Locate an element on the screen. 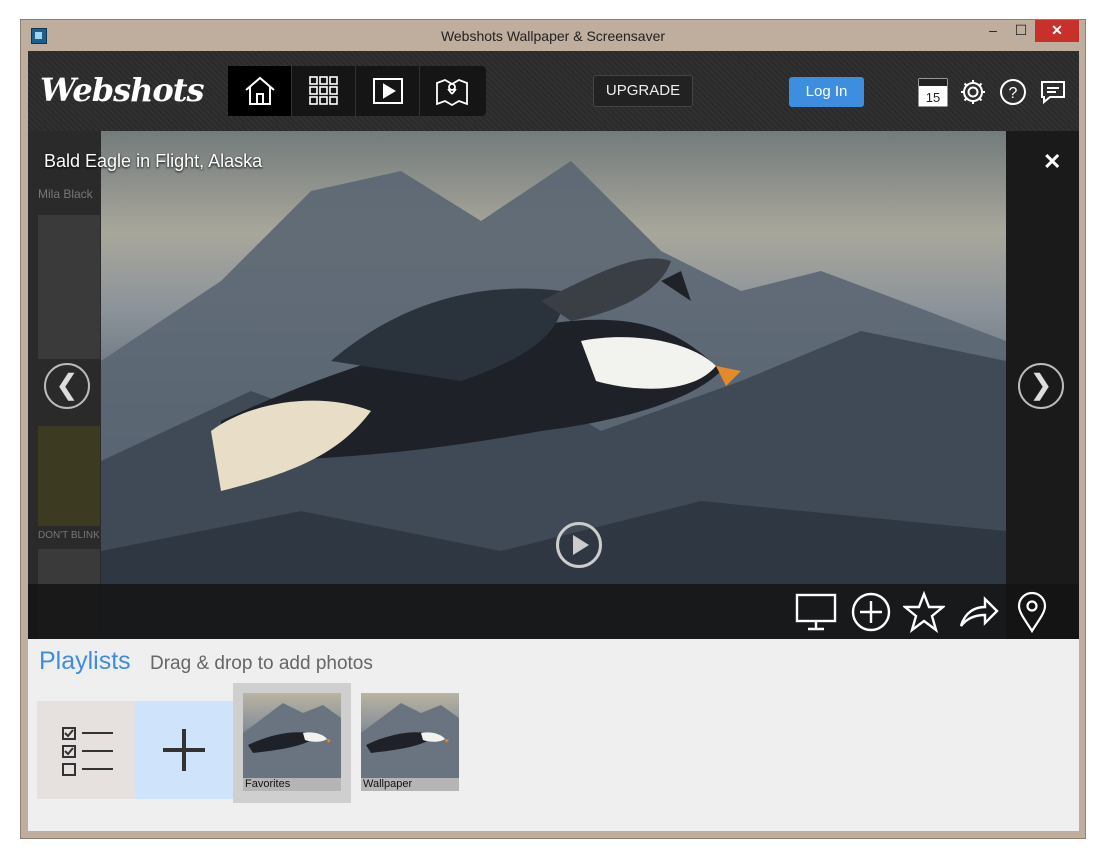 The height and width of the screenshot is (859, 1106). checklist-icon is located at coordinates (87, 751).